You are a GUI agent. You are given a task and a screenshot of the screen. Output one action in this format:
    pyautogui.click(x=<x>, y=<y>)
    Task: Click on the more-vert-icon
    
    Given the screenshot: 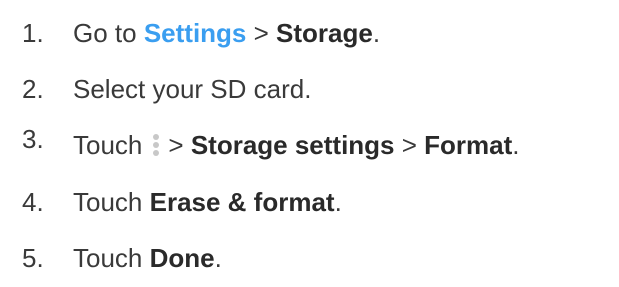 What is the action you would take?
    pyautogui.click(x=156, y=145)
    